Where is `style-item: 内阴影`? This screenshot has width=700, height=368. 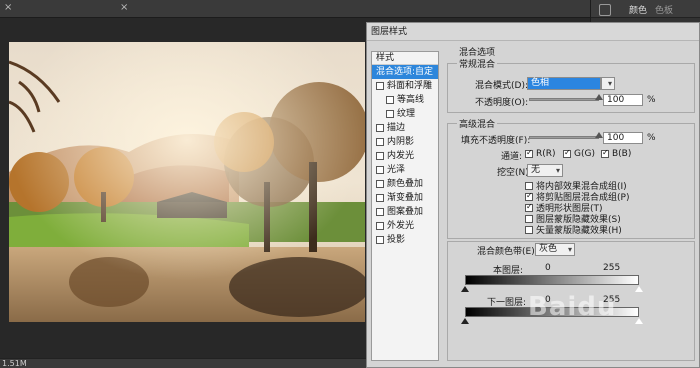 style-item: 内阴影 is located at coordinates (405, 142).